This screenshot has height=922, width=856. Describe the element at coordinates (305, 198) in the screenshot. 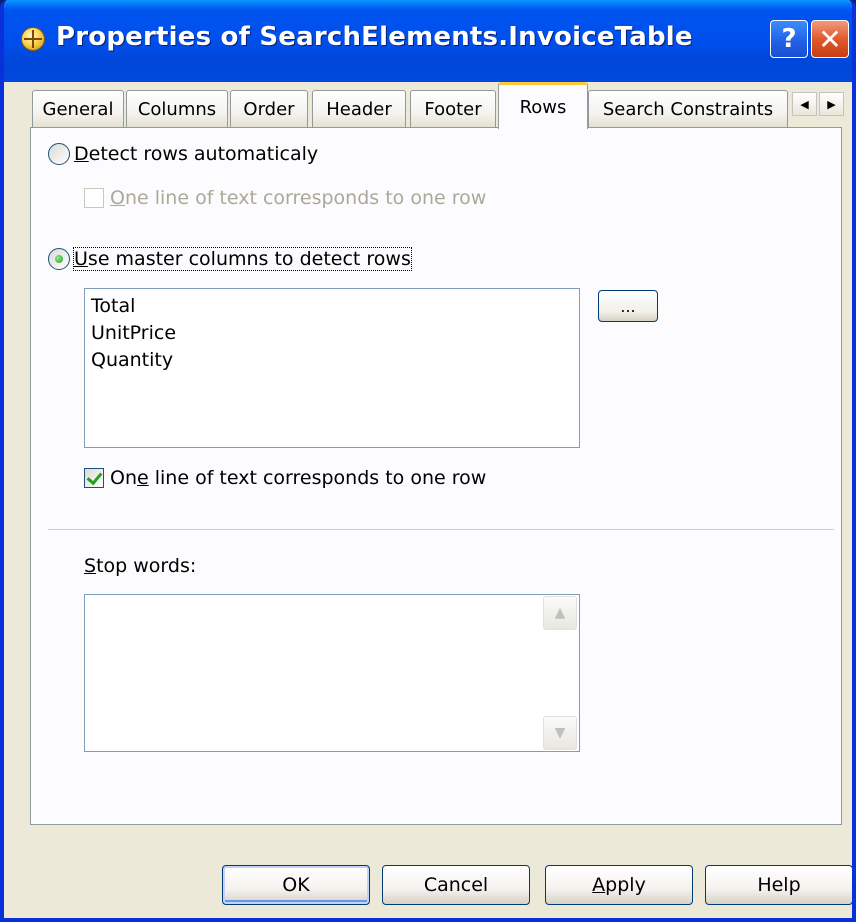

I see `label-text: ne line of text corresponds to one row` at that location.